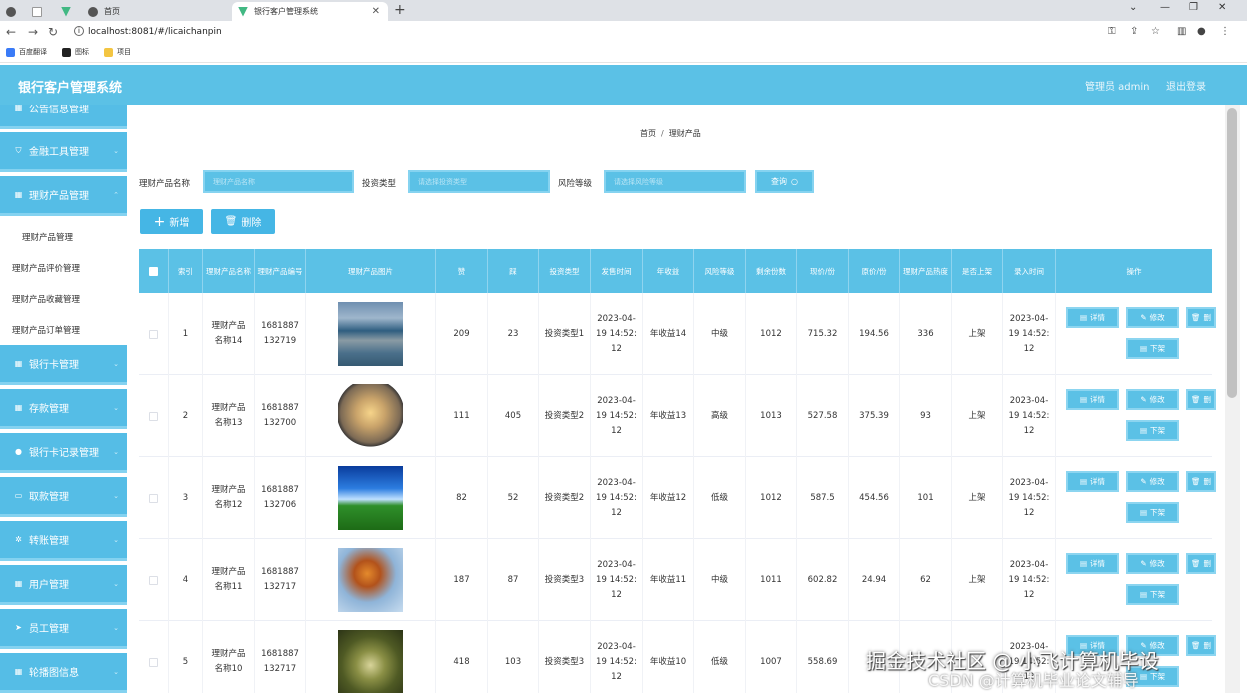 This screenshot has width=1247, height=693. Describe the element at coordinates (53, 32) in the screenshot. I see `reload-icon: ↻` at that location.